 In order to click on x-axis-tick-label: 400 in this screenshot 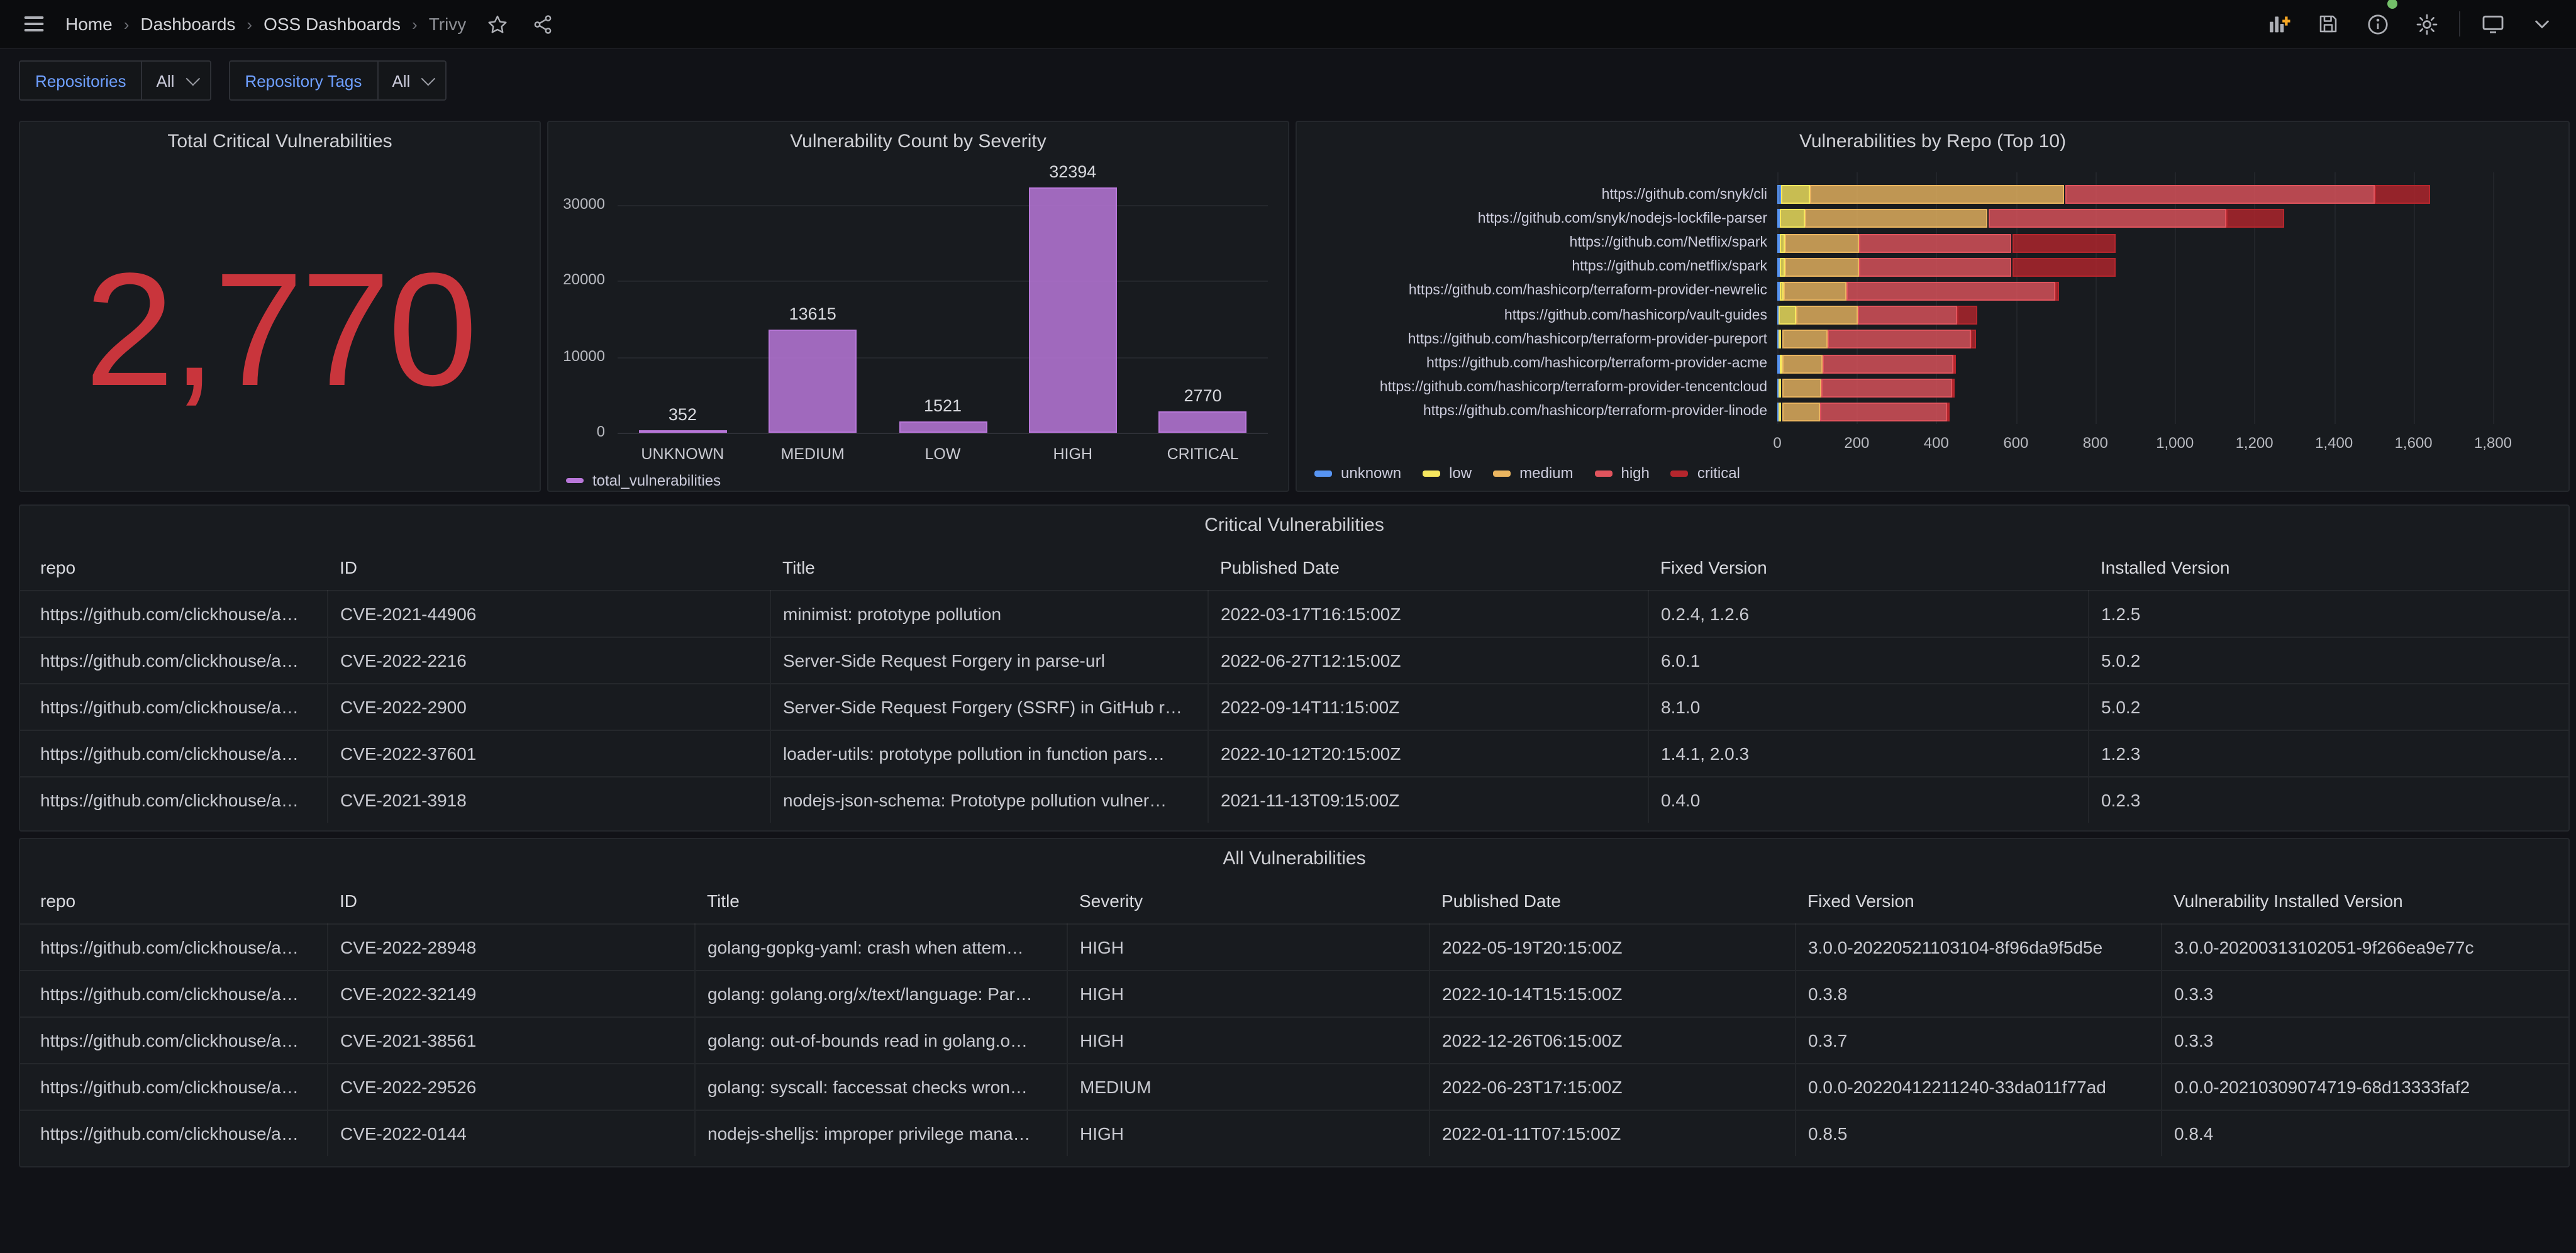, I will do `click(1936, 443)`.